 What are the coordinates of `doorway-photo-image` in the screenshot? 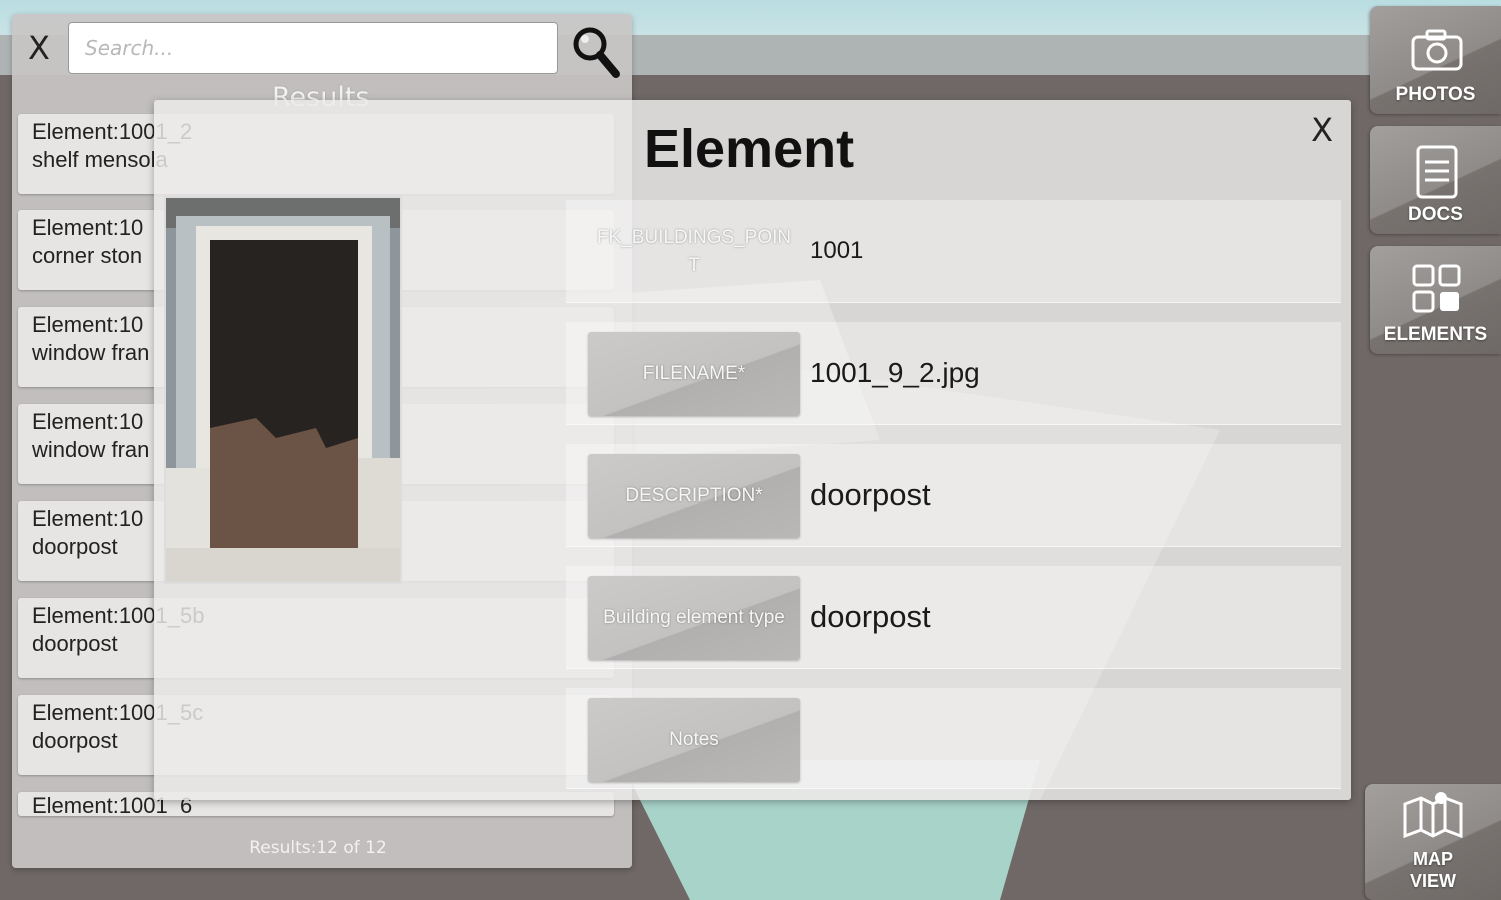 It's located at (283, 390).